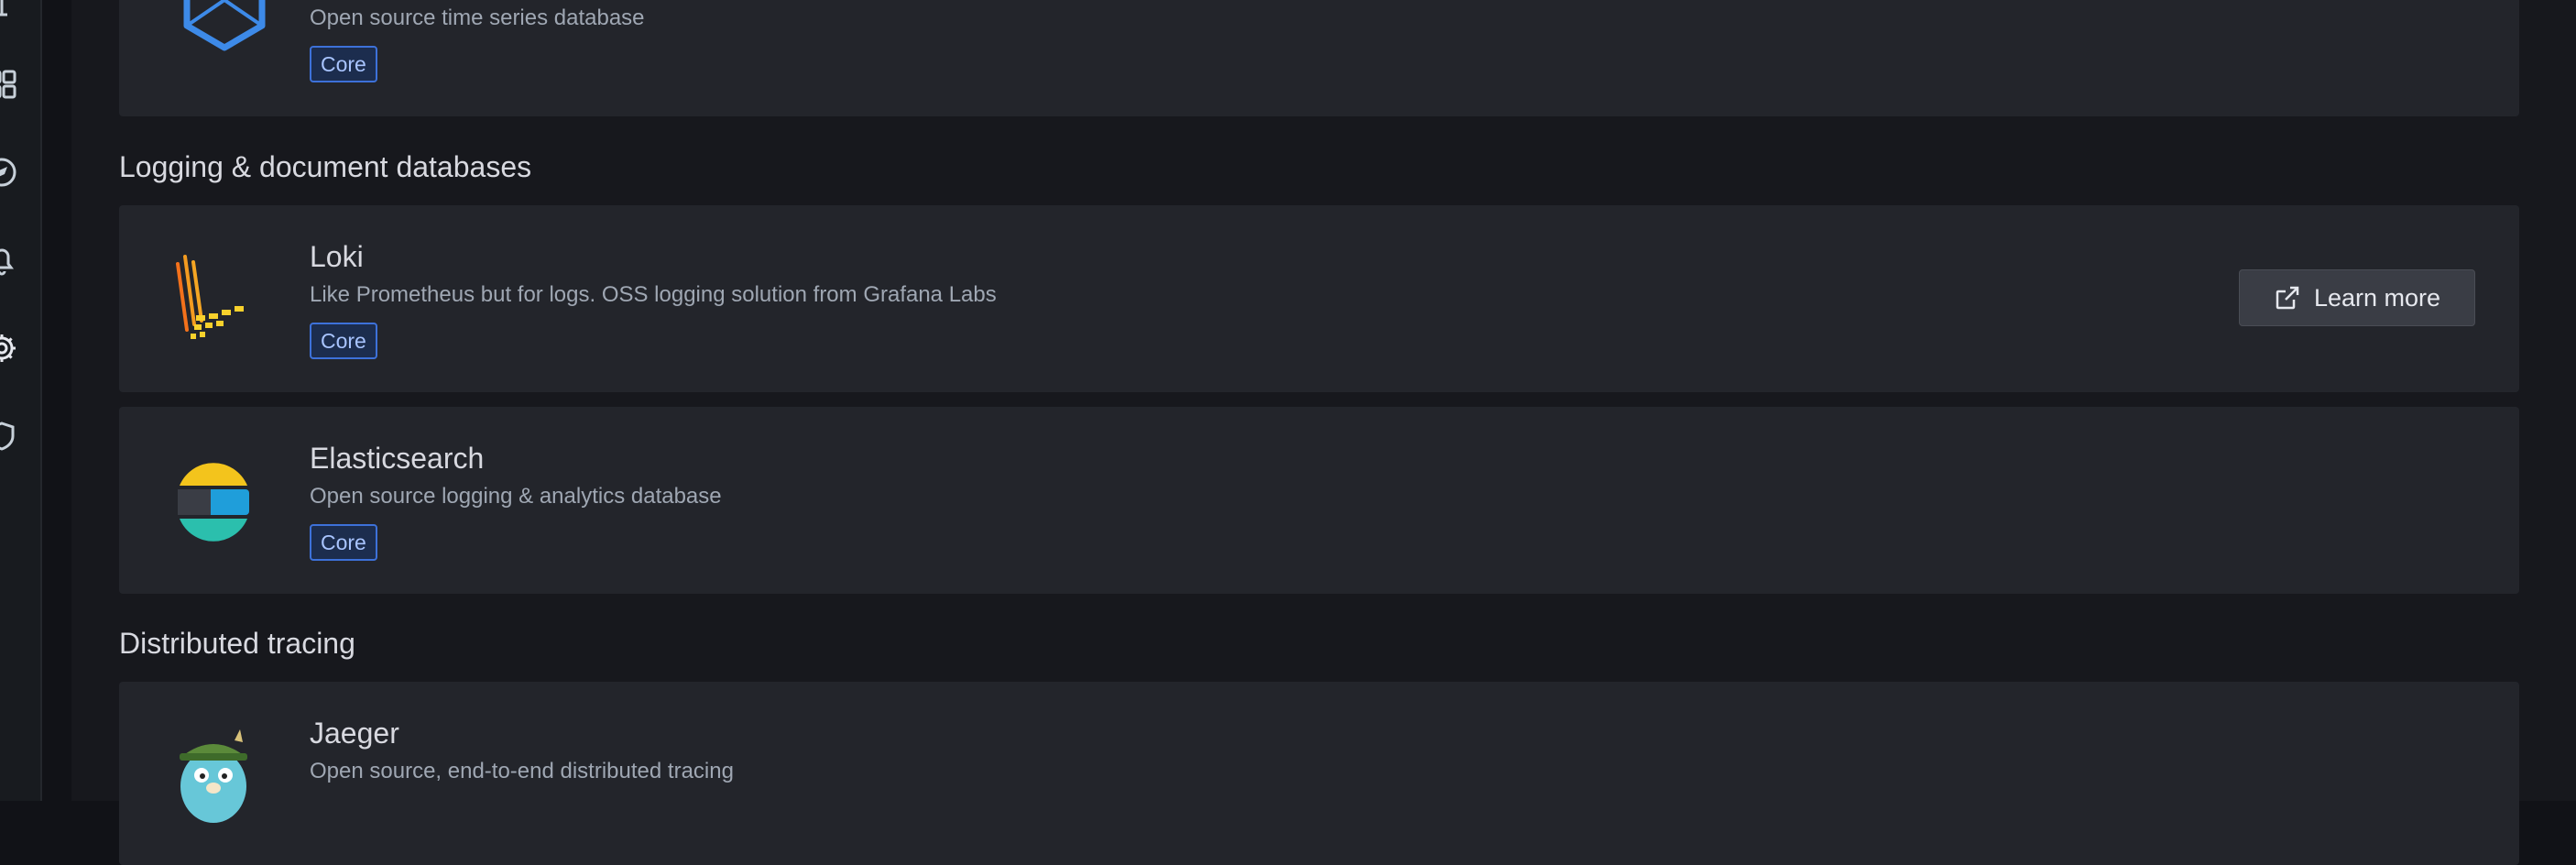 This screenshot has height=865, width=2576. What do you see at coordinates (214, 499) in the screenshot?
I see `elasticsearch-logo-icon` at bounding box center [214, 499].